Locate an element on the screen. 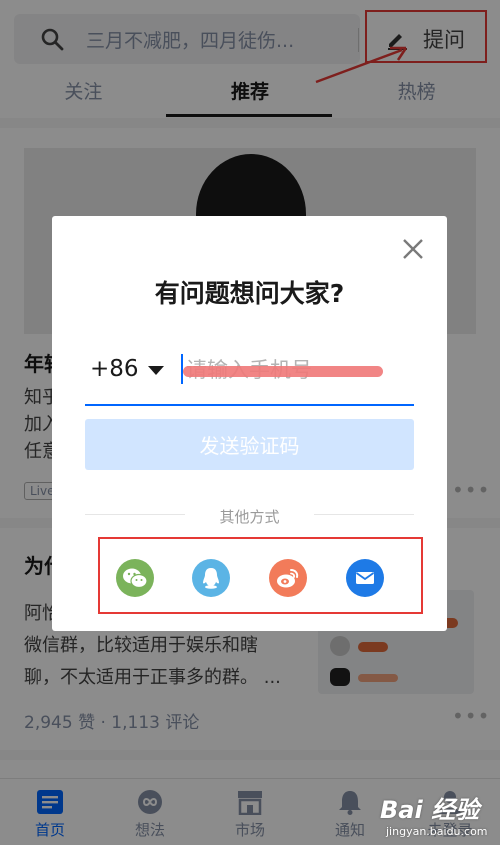  weibo-icon is located at coordinates (288, 578).